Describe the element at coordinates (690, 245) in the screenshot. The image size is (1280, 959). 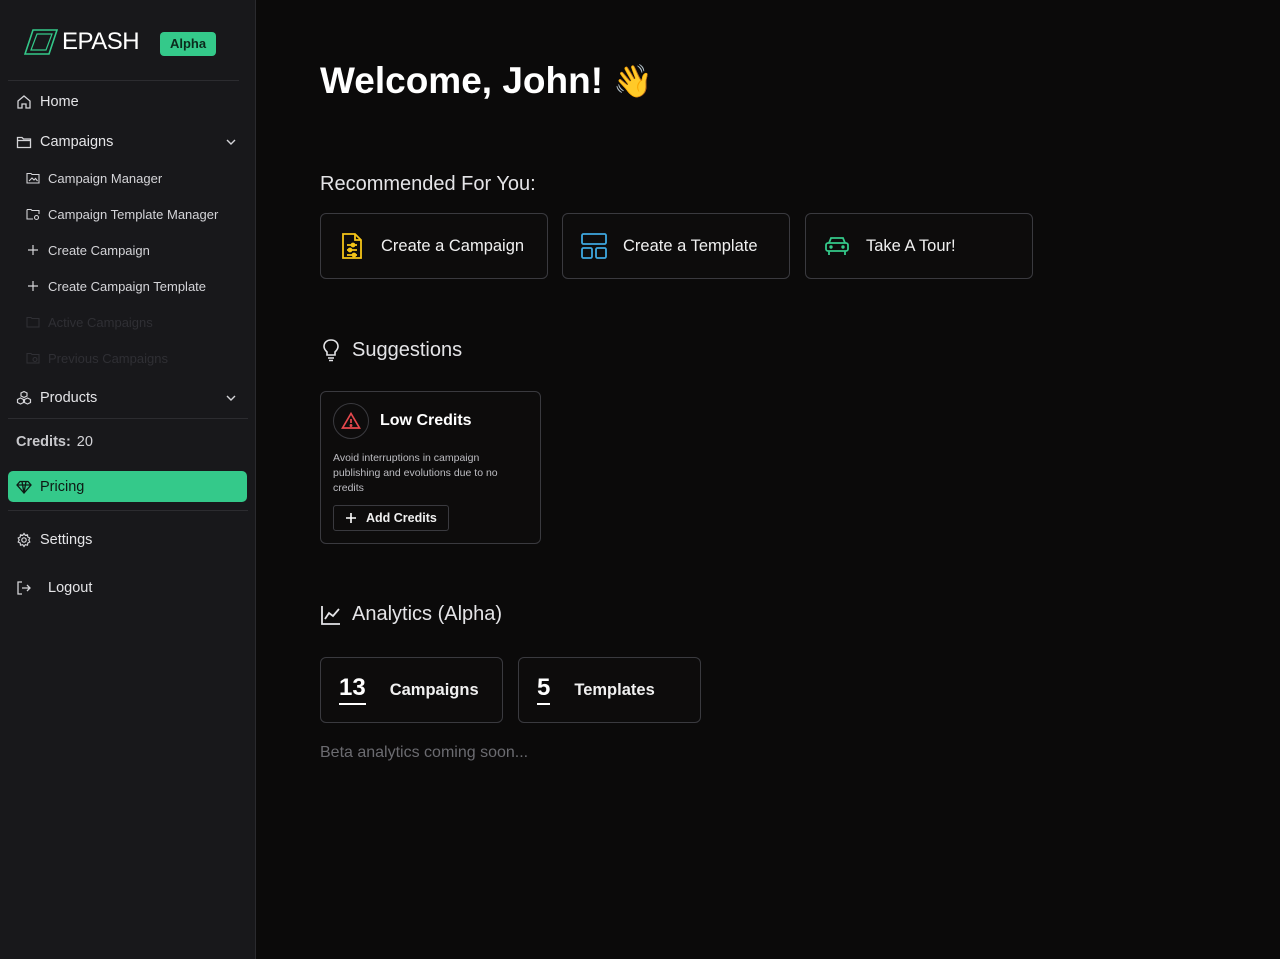
I see `create-template-label: Create a Template` at that location.